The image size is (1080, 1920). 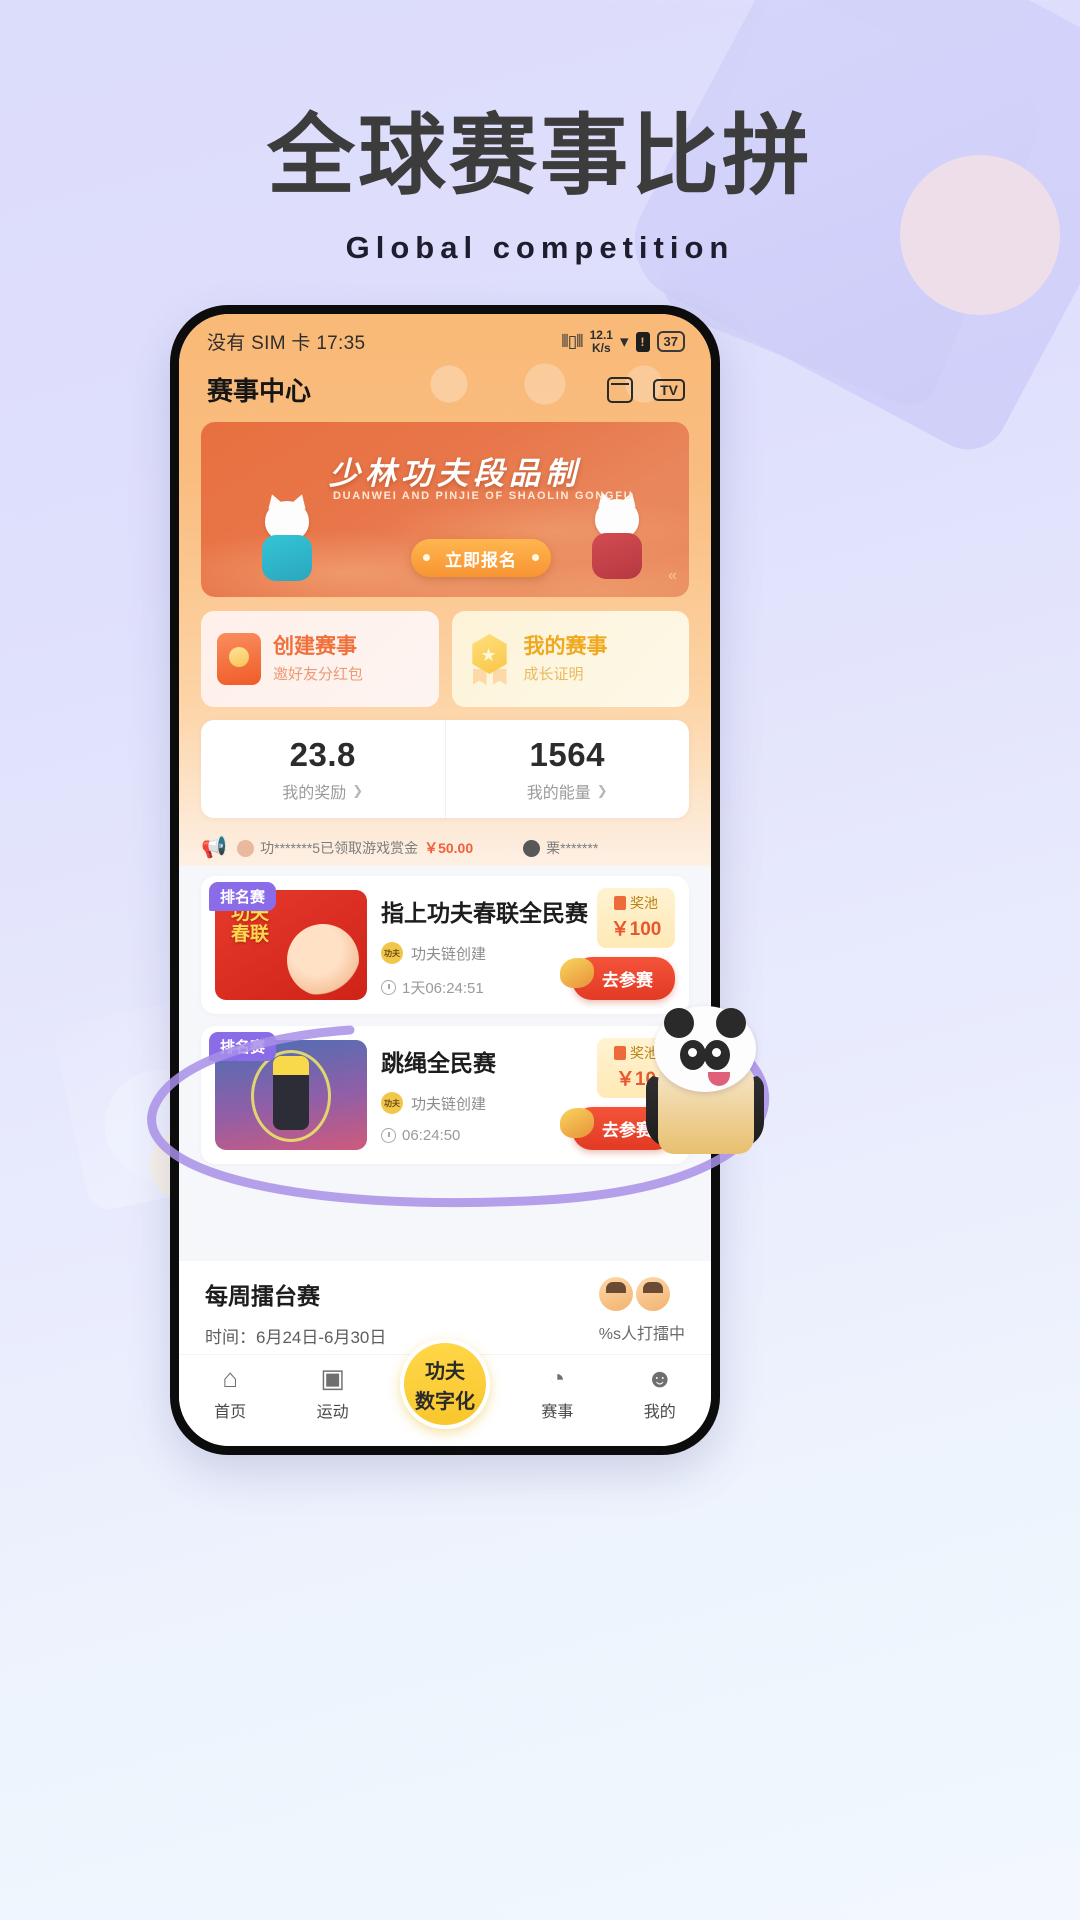 I want to click on trophy-clock-icon: ◔, so click(x=557, y=1378).